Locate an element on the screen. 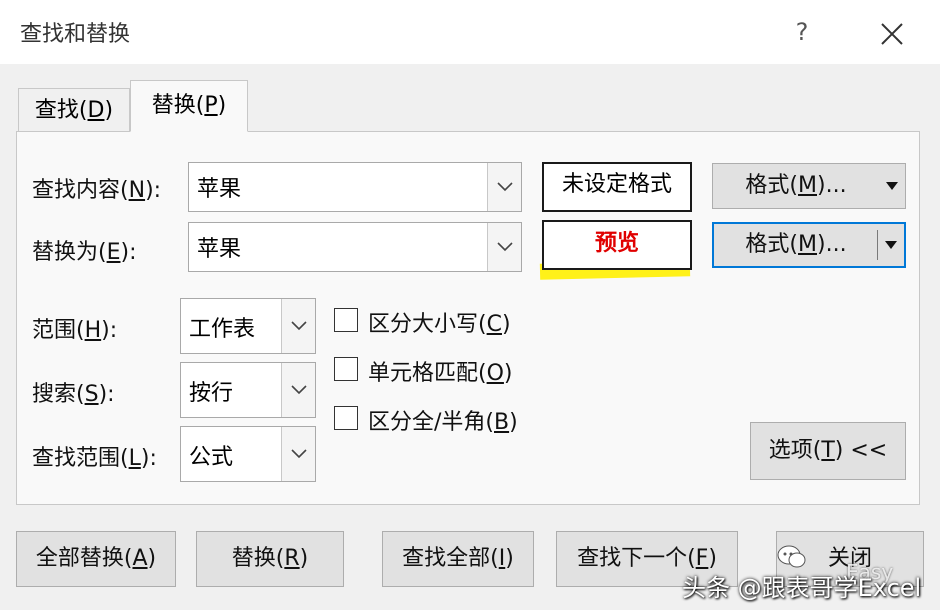  match-byte-checkbox is located at coordinates (346, 418).